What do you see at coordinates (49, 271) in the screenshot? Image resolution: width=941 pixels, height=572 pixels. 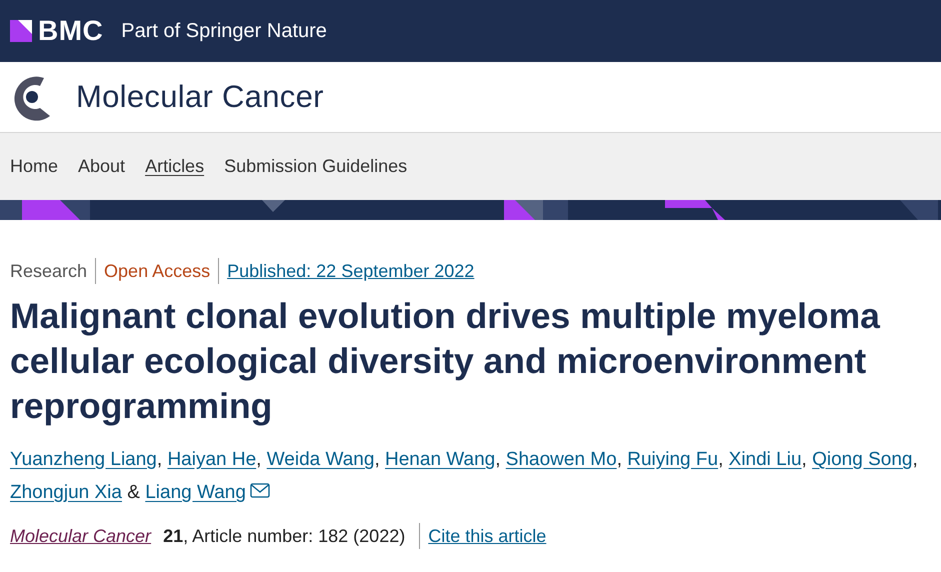 I see `article-type: Research` at bounding box center [49, 271].